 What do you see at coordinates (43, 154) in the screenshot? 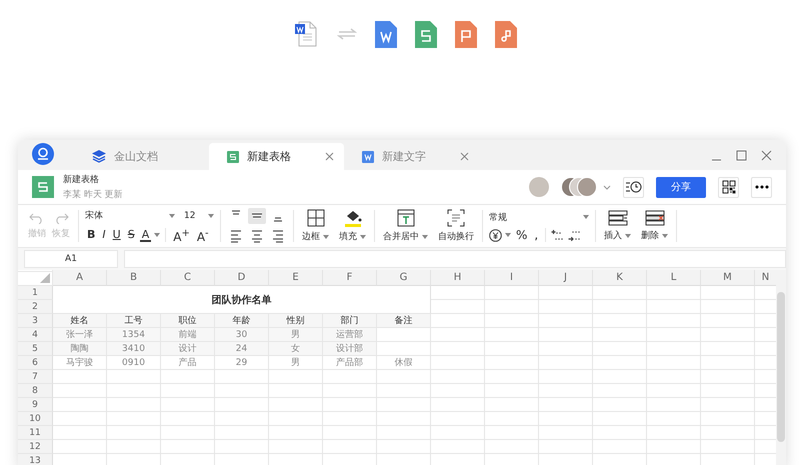
I see `account-icon` at bounding box center [43, 154].